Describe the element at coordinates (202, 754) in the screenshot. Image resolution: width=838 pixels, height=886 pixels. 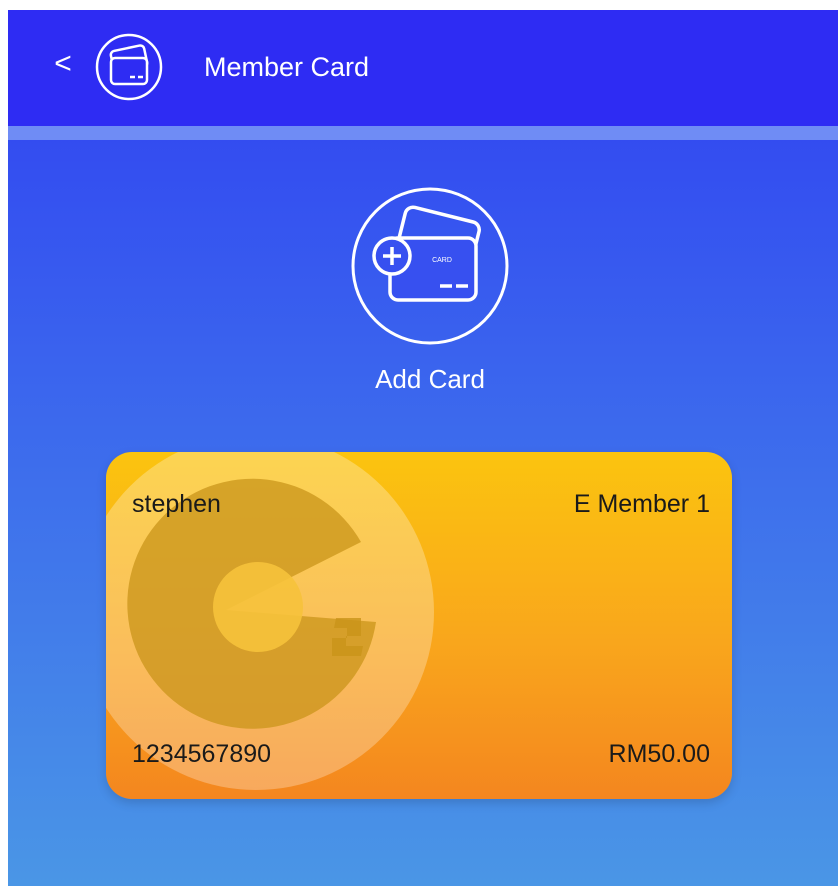
I see `card-number: 1234567890` at that location.